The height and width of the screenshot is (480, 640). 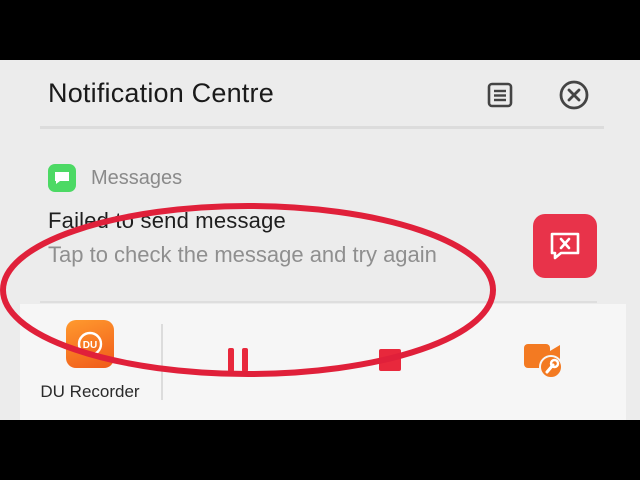 I want to click on message-error-icon, so click(x=565, y=246).